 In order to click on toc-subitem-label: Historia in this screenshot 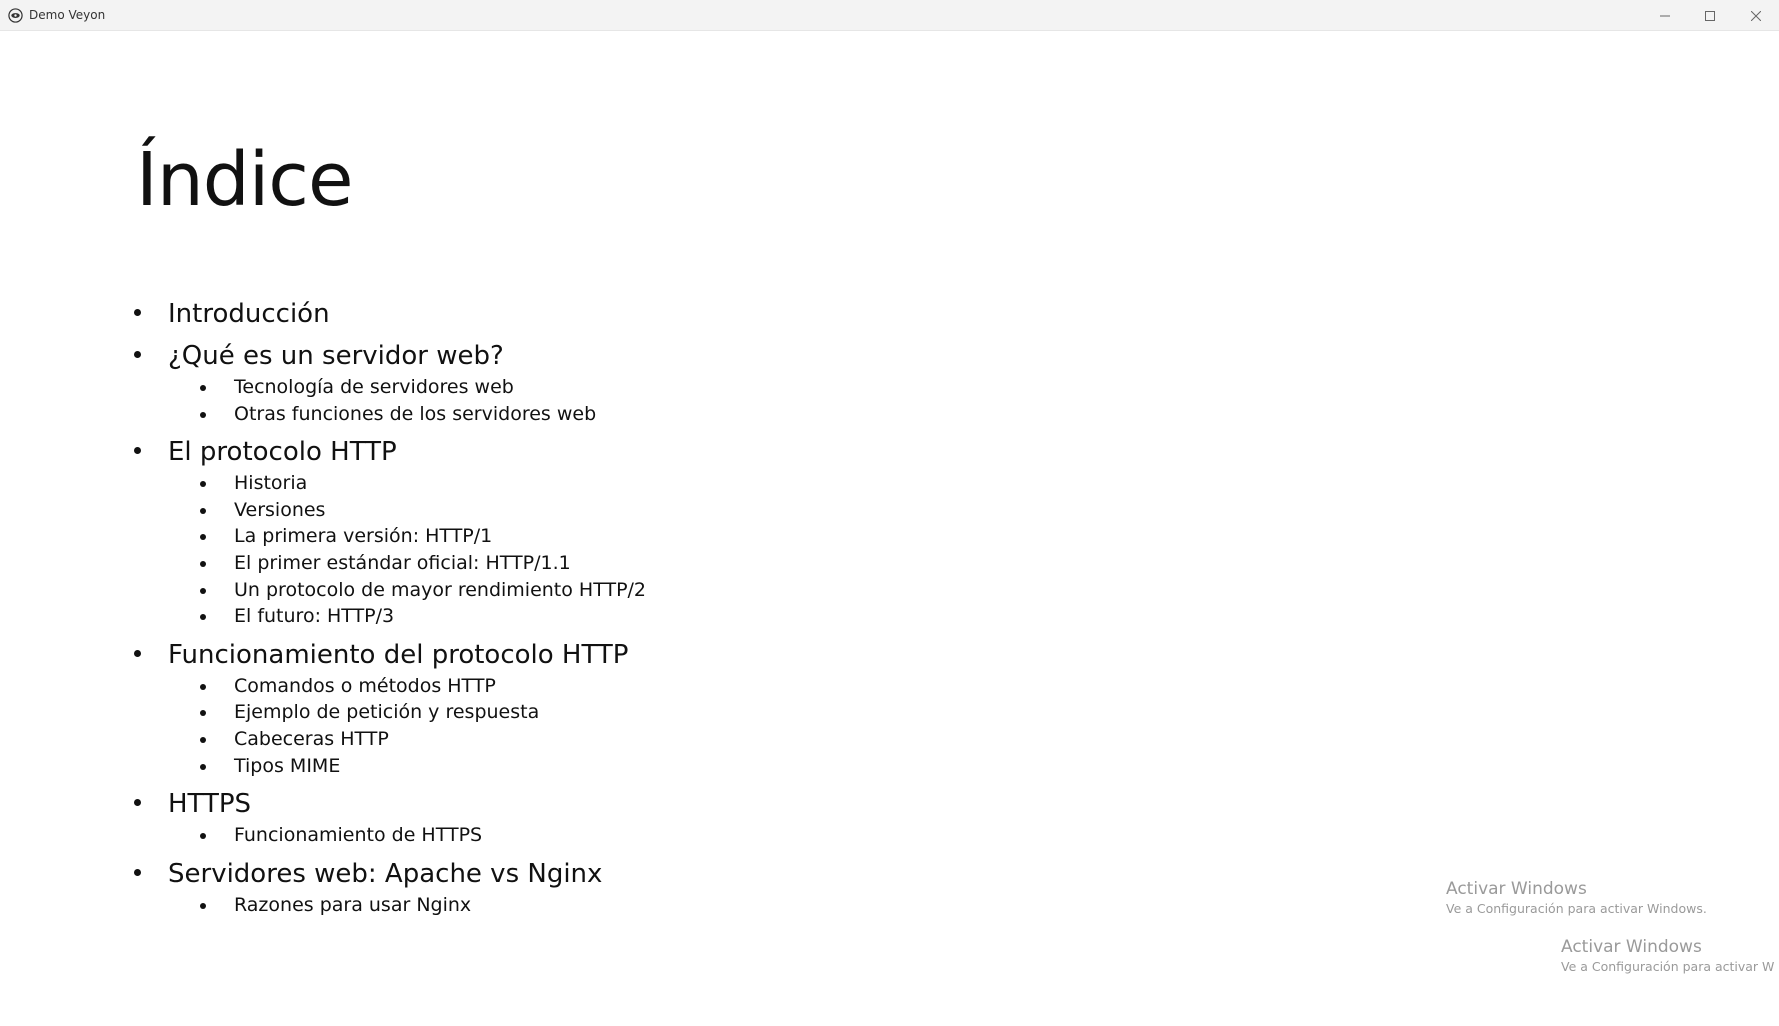, I will do `click(271, 483)`.